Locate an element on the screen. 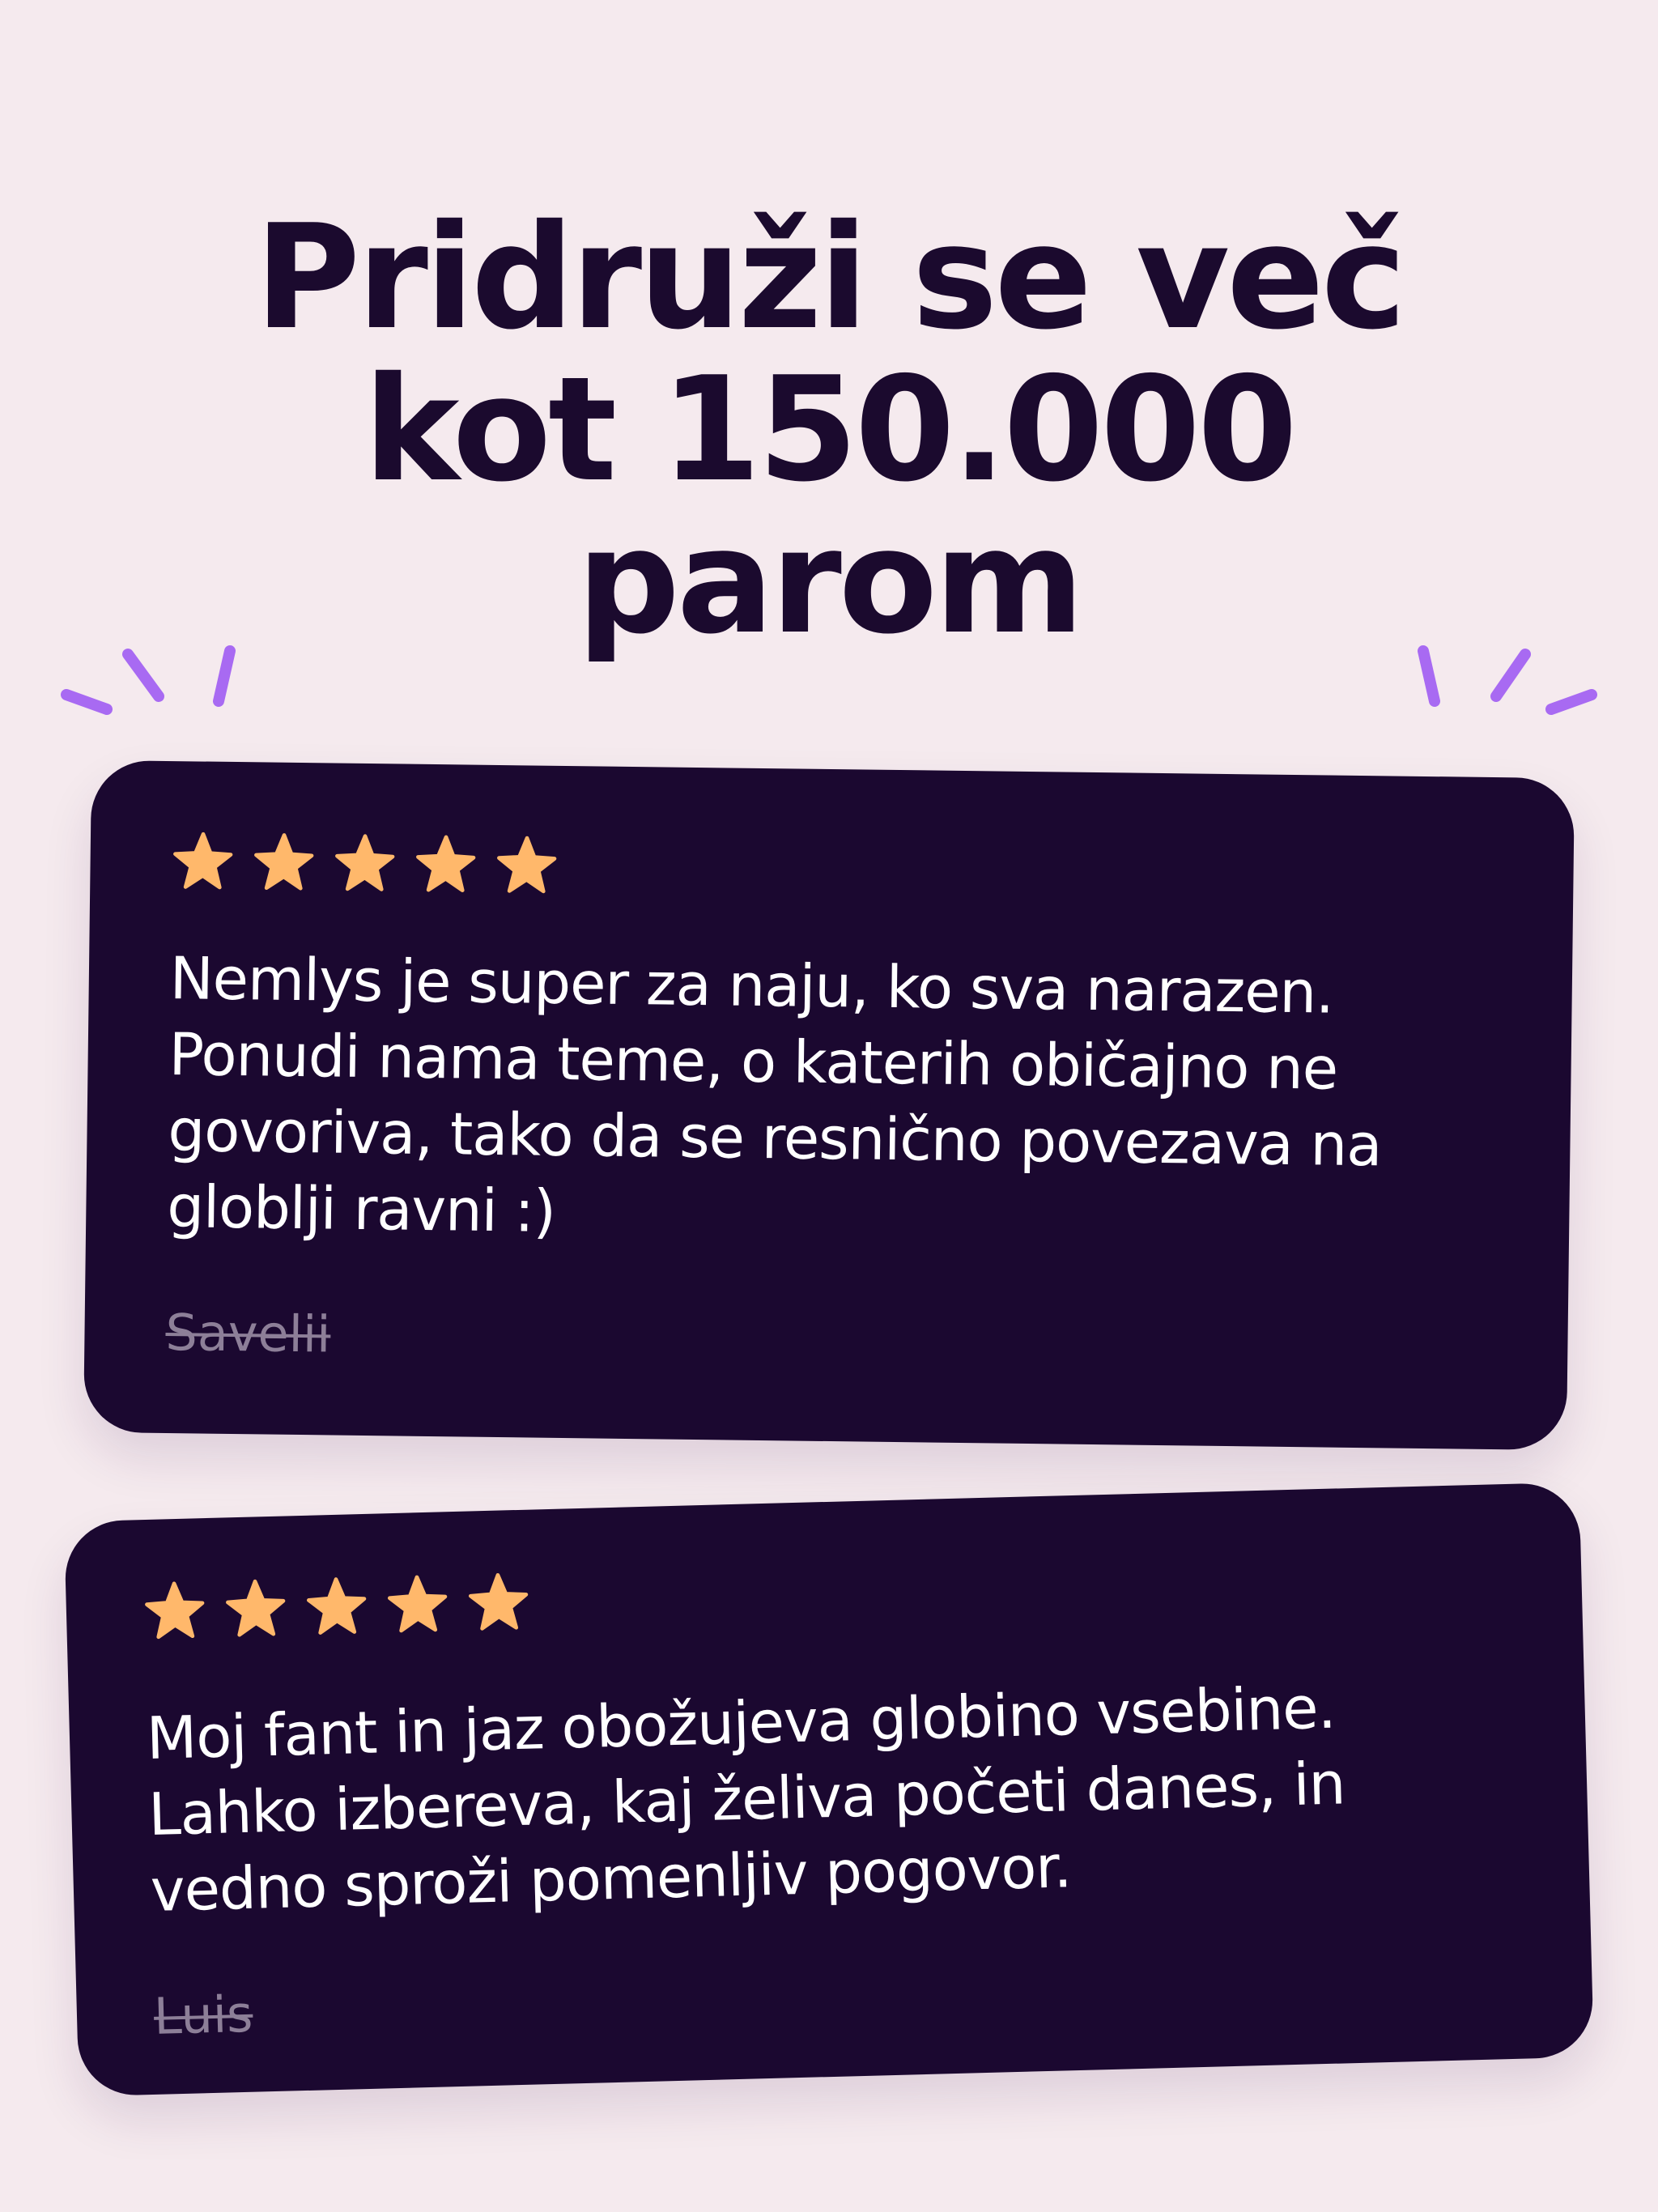 The image size is (1658, 2212). headline-line-3: parom is located at coordinates (830, 582).